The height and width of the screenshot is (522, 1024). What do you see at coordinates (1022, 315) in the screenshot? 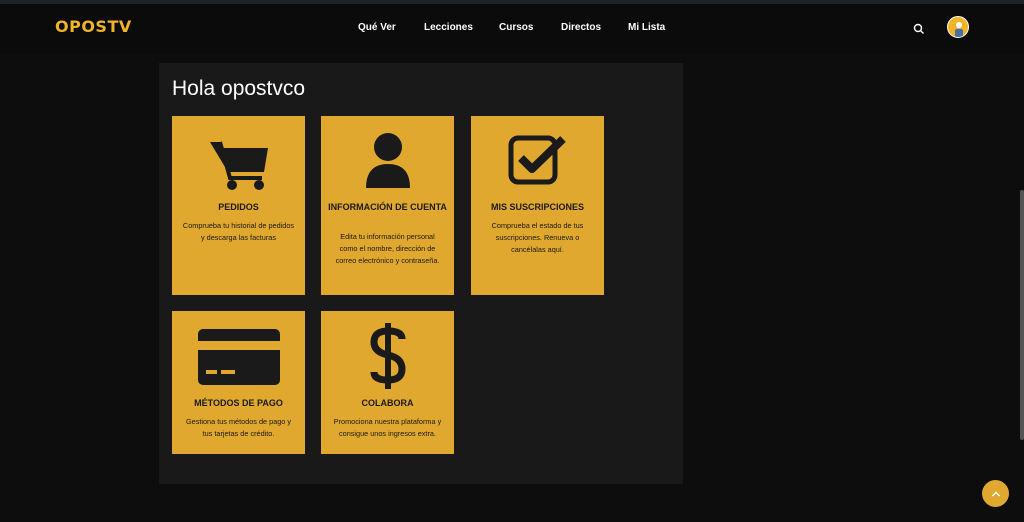
I see `page-scrollbar` at bounding box center [1022, 315].